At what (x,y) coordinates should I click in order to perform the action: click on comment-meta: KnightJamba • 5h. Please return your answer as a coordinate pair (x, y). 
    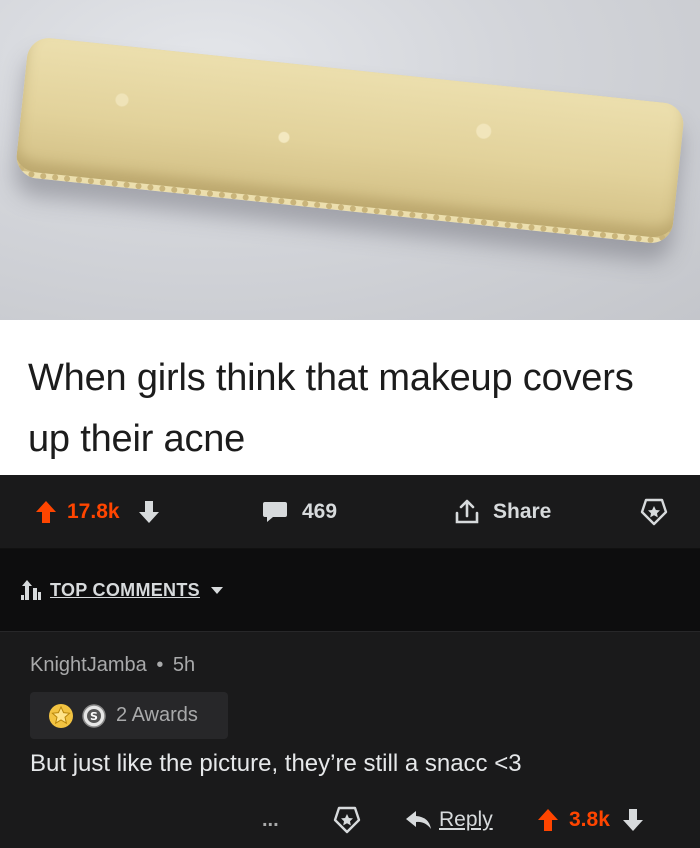
    Looking at the image, I should click on (112, 665).